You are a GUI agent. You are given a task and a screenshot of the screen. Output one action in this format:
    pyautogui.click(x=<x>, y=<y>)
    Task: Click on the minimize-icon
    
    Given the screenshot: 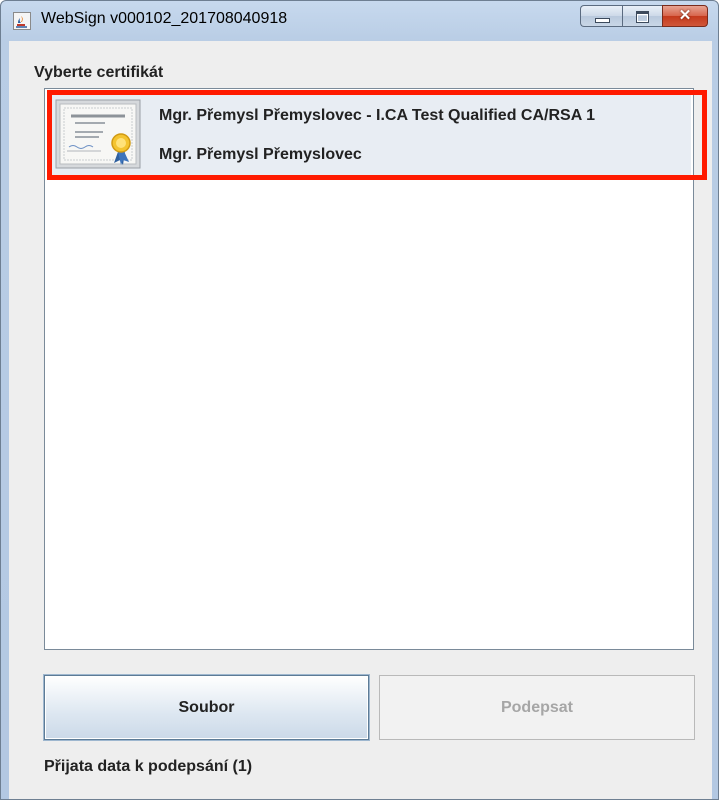 What is the action you would take?
    pyautogui.click(x=602, y=20)
    